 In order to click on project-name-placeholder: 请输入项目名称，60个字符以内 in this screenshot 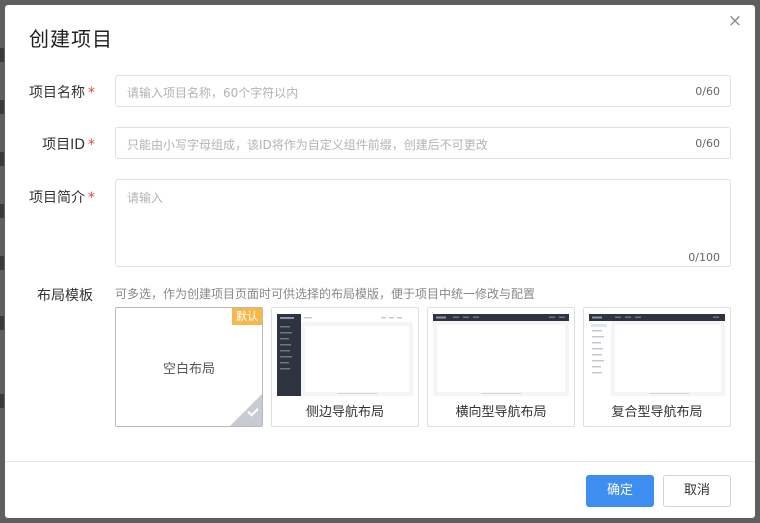, I will do `click(213, 93)`.